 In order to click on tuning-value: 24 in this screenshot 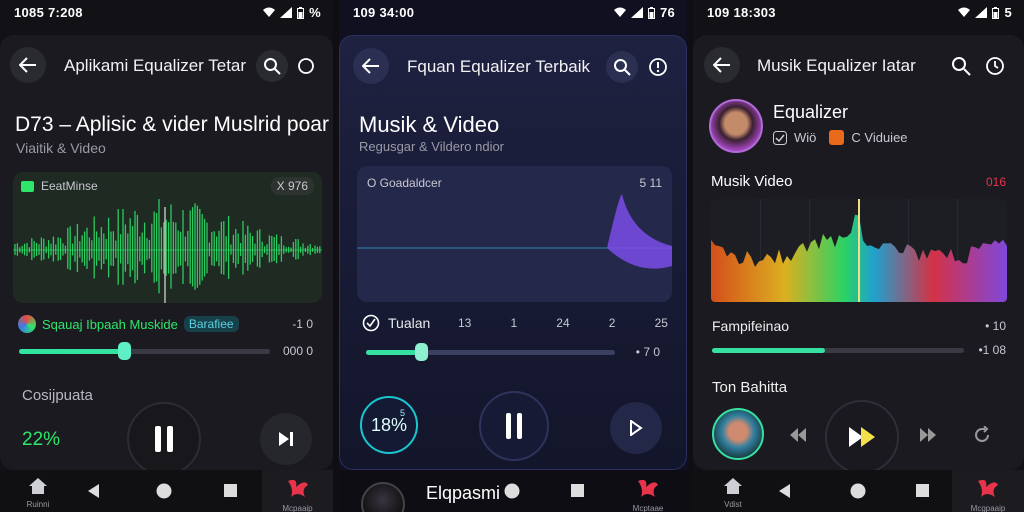, I will do `click(563, 323)`.